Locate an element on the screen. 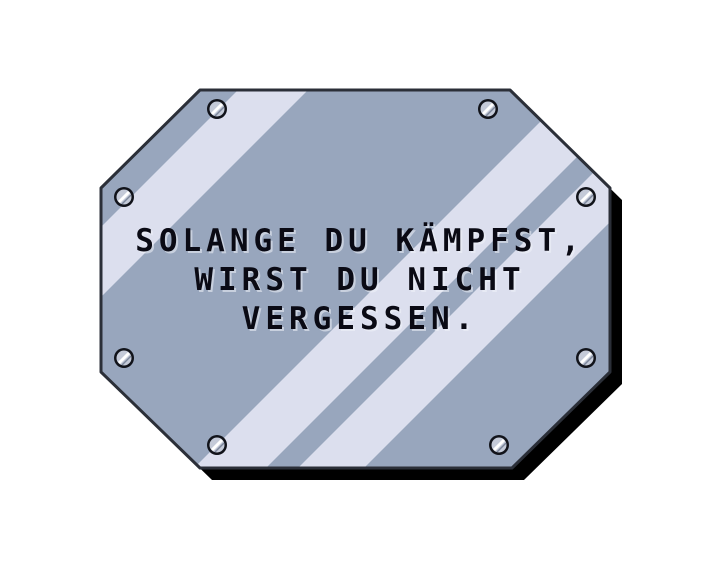 Image resolution: width=709 pixels, height=567 pixels. plaque-line-2: WIRST DU NICHT is located at coordinates (360, 280).